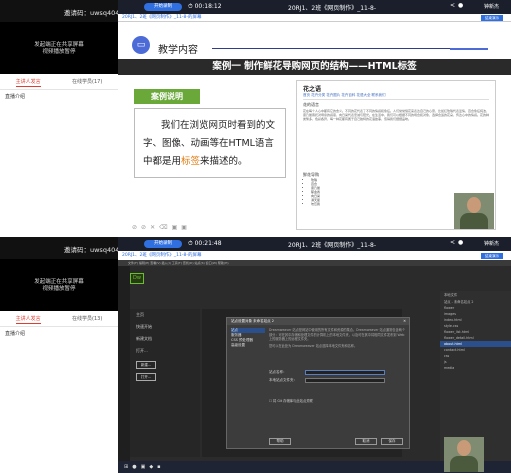 The image size is (511, 473). I want to click on cancel-button: 取消, so click(366, 441).